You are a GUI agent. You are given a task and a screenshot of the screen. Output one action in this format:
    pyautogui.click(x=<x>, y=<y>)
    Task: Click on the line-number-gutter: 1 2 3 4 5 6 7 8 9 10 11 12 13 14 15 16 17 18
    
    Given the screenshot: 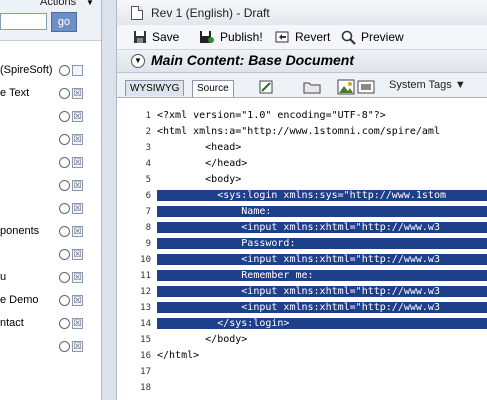 What is the action you would take?
    pyautogui.click(x=142, y=249)
    